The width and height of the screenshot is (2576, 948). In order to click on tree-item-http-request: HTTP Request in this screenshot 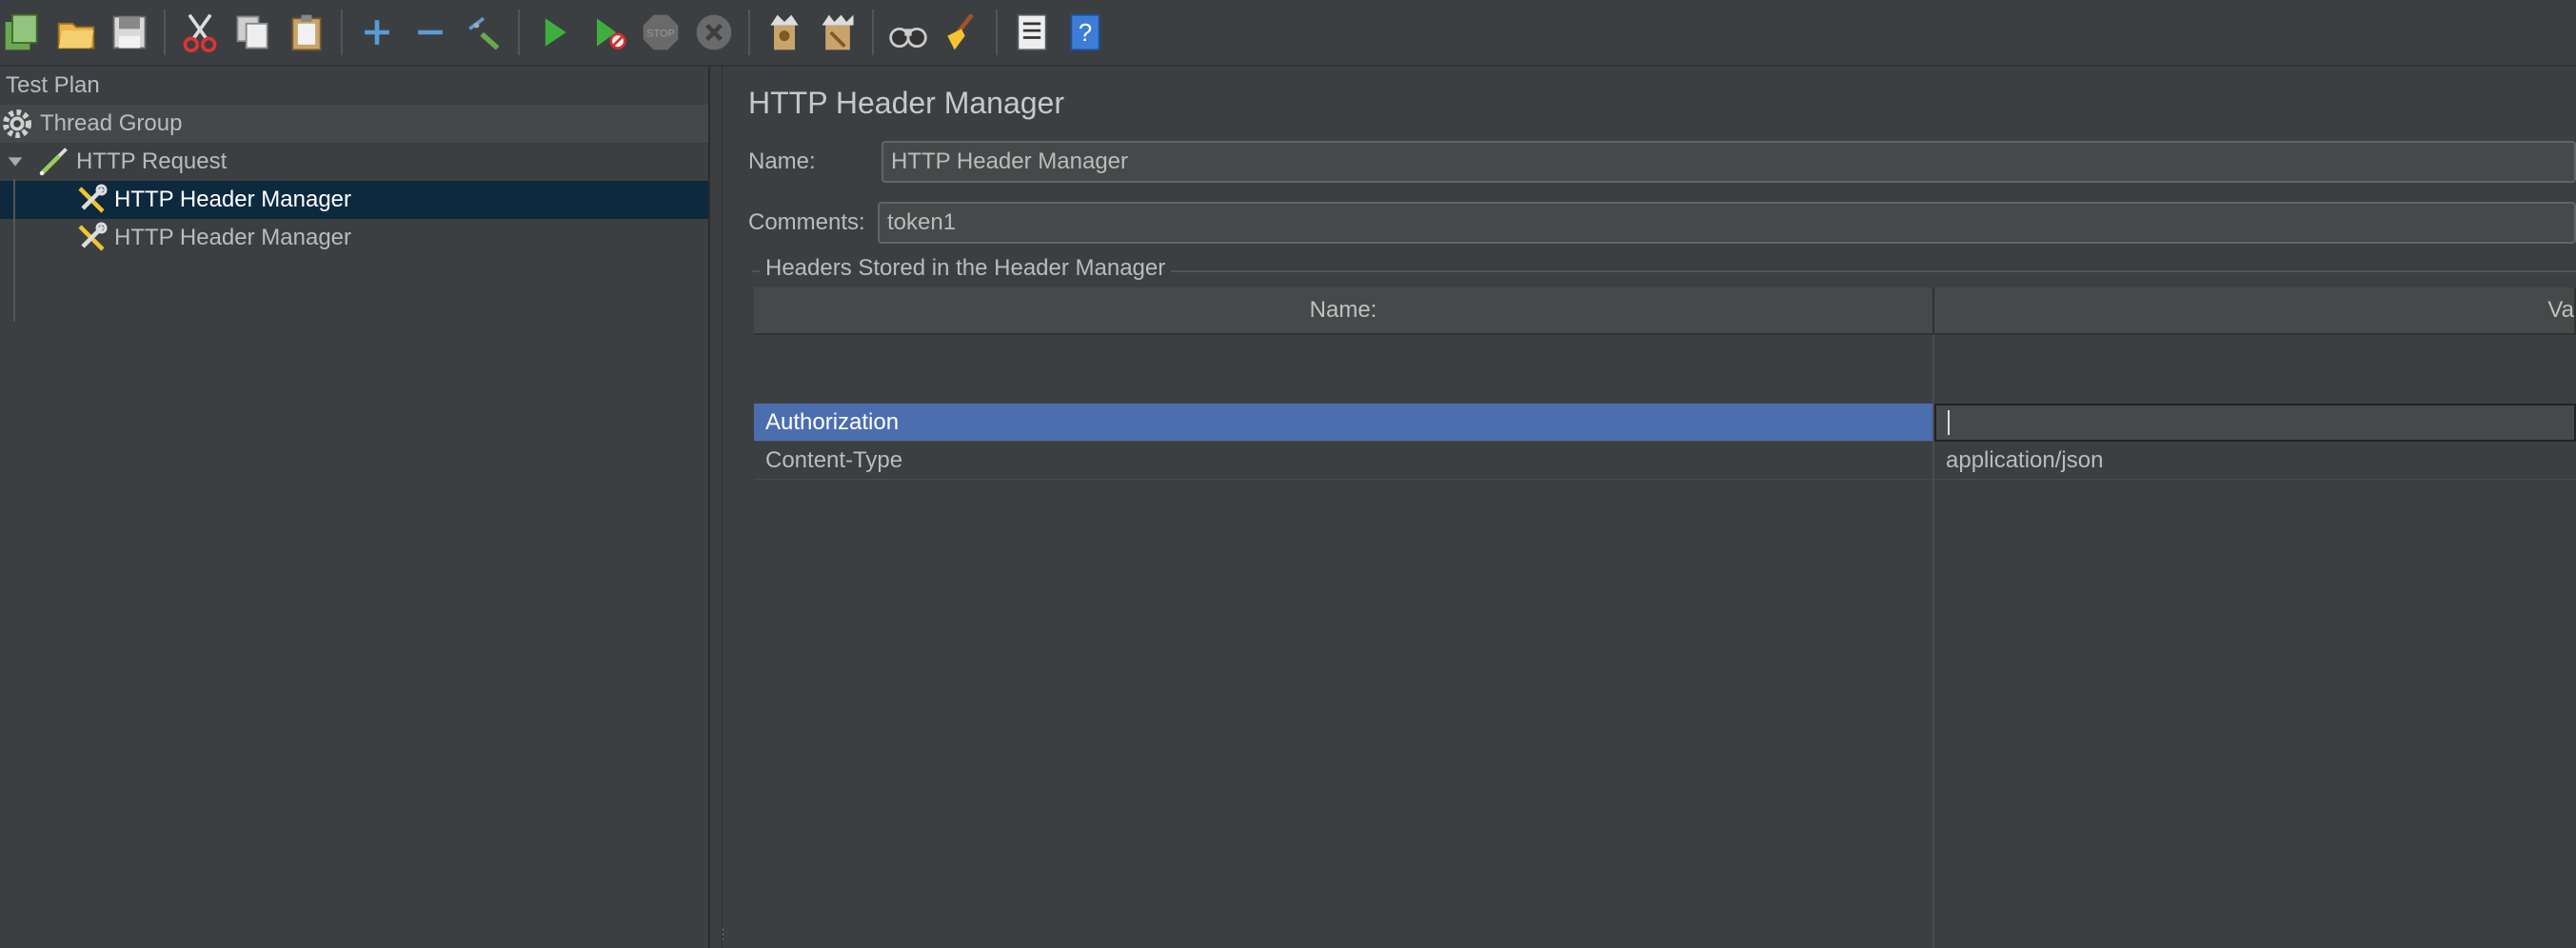, I will do `click(354, 162)`.